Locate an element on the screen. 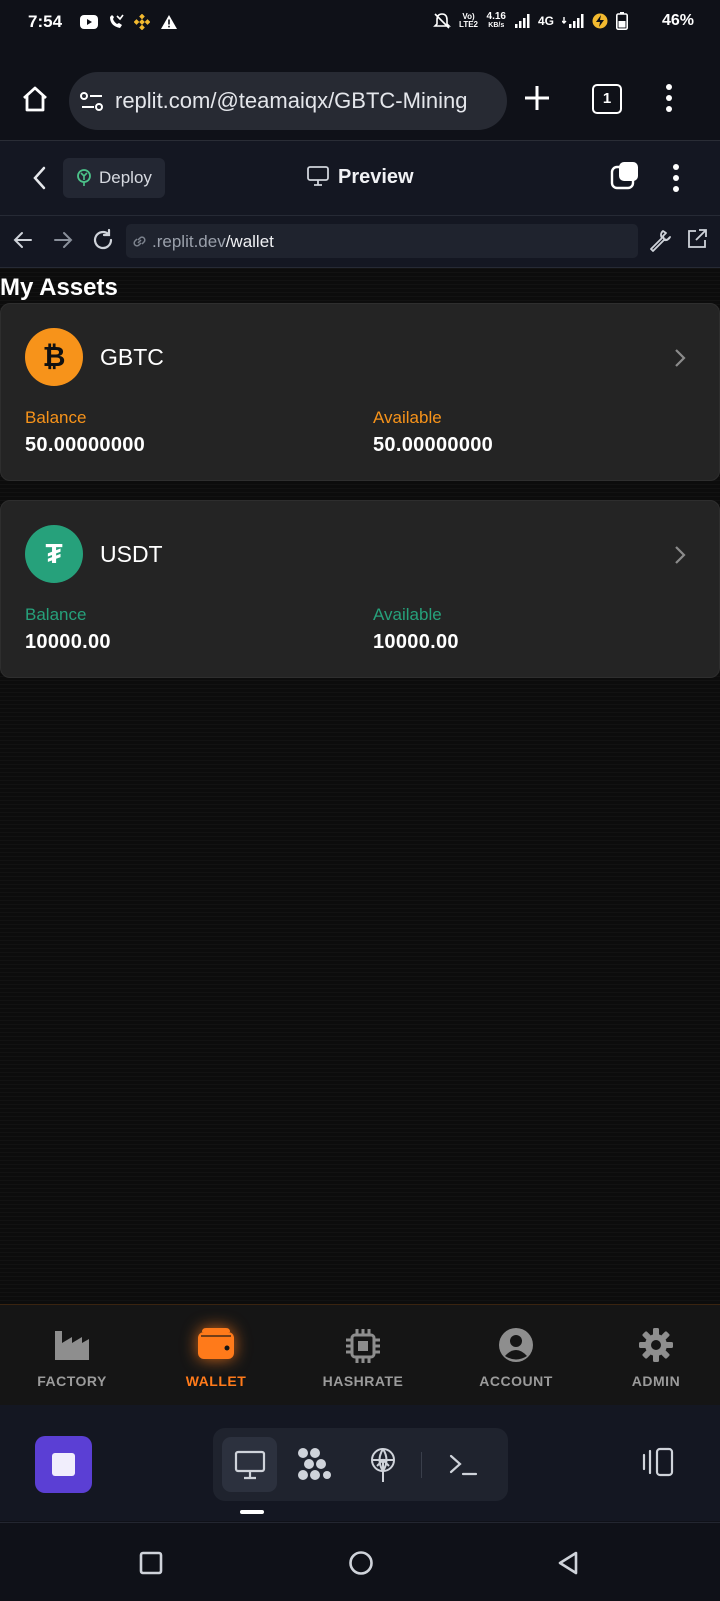  bottom-tab-bar: FACTORY WALLET HASHRATE ACCOUNT ADMIN is located at coordinates (360, 1354).